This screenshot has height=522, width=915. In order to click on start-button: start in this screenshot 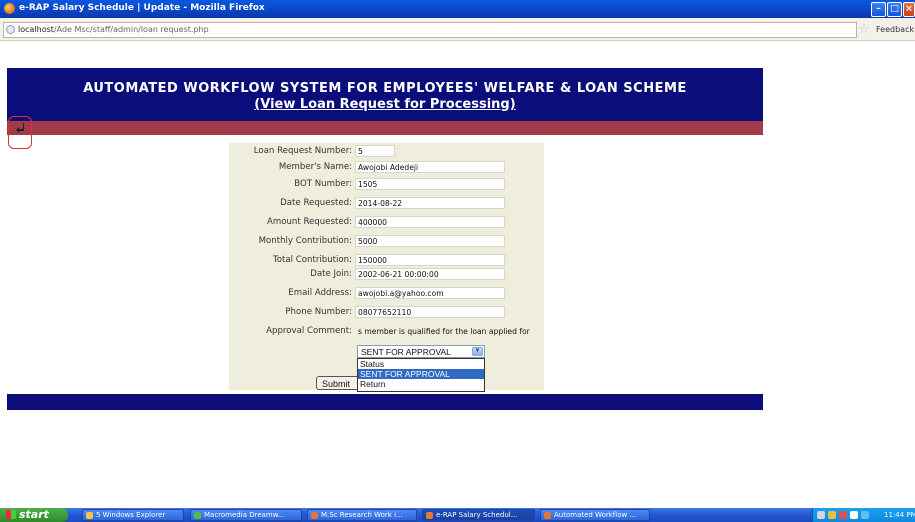, I will do `click(34, 515)`.